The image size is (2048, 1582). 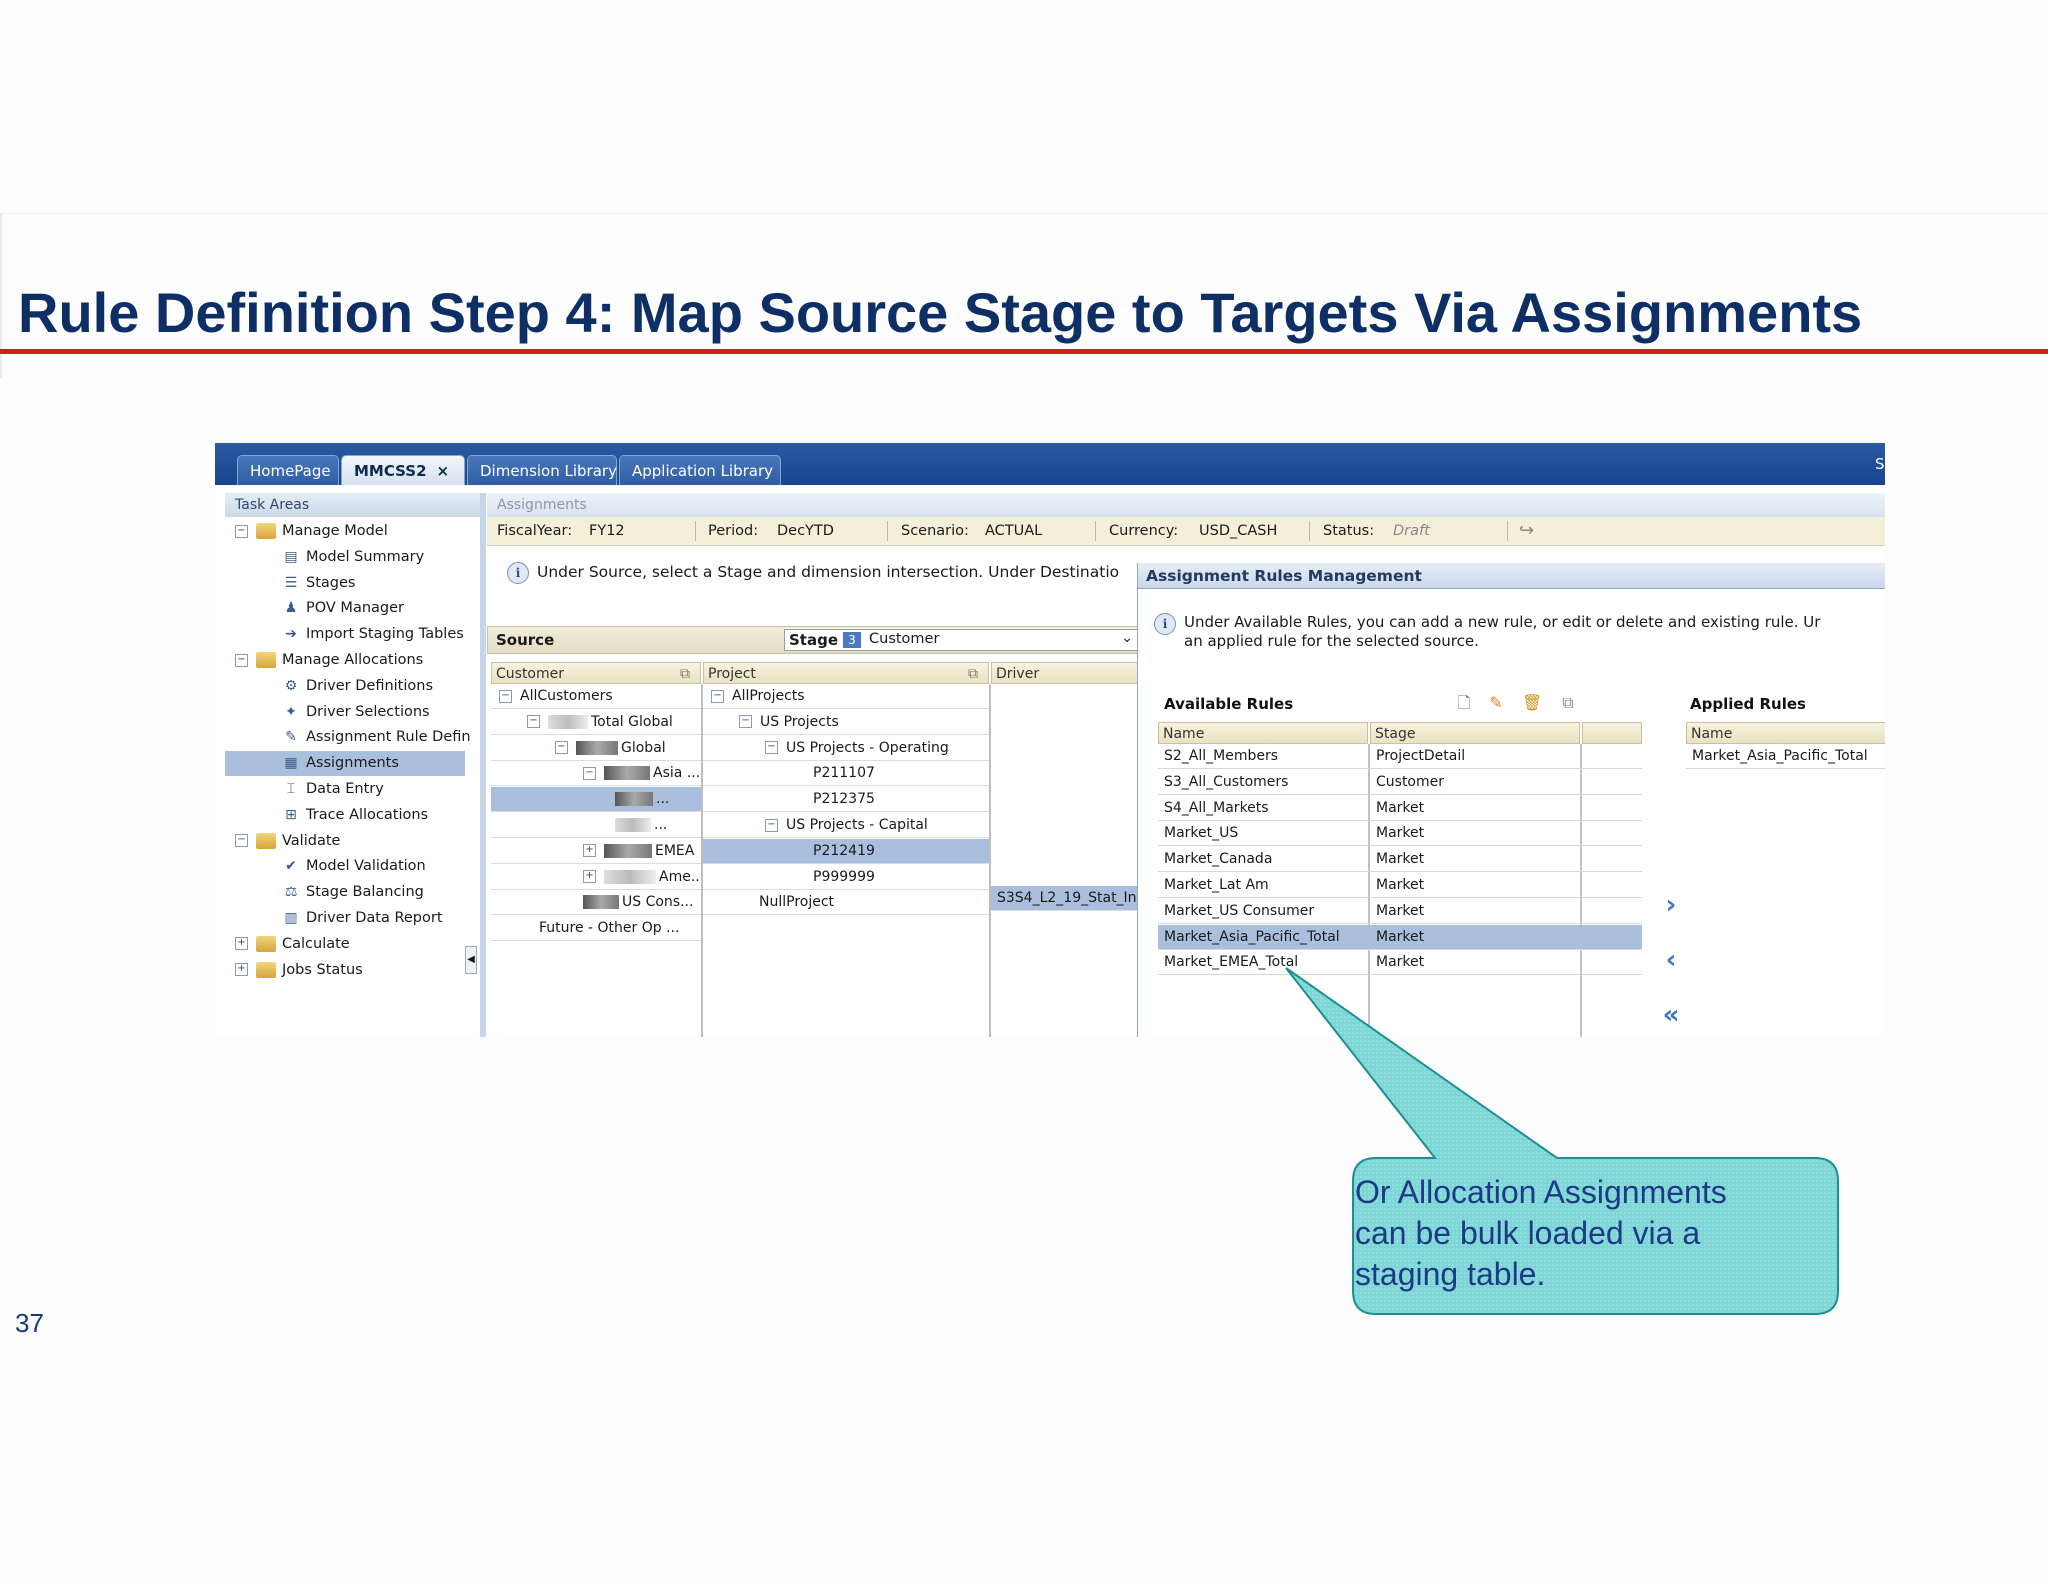 I want to click on task-item-manage-allocations: − Manage Allocations, so click(x=345, y=660).